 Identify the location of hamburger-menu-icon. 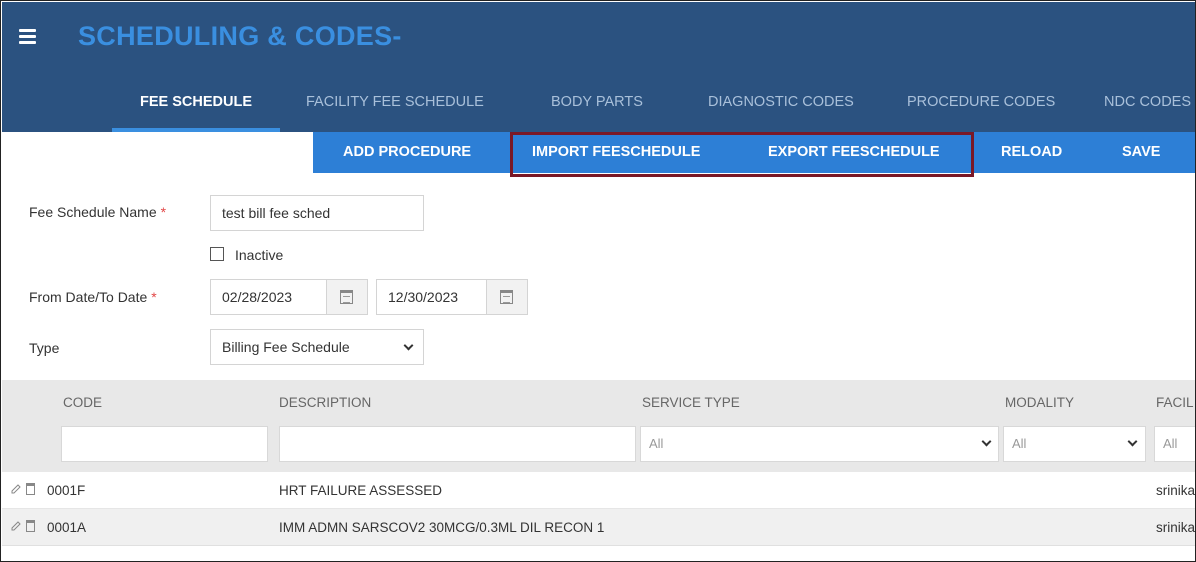
(27, 36).